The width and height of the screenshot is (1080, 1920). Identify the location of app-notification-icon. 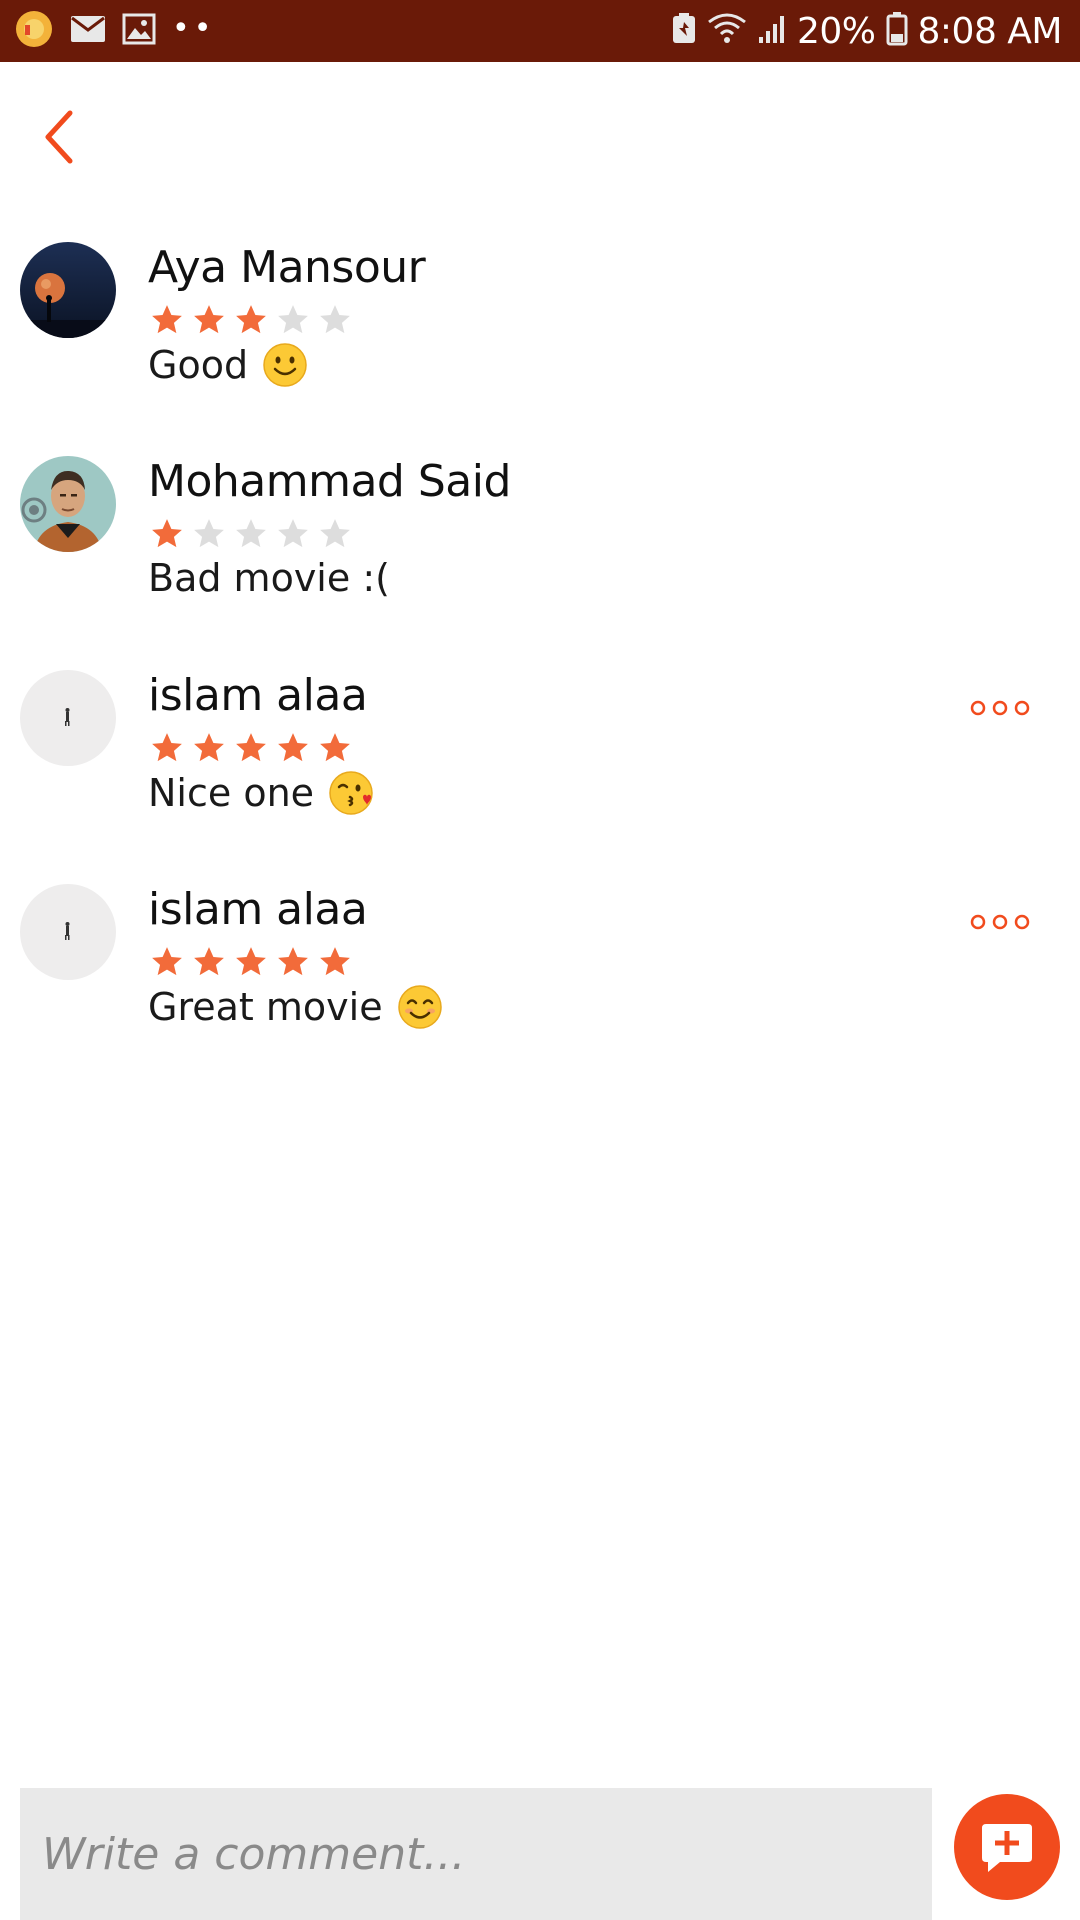
(34, 31).